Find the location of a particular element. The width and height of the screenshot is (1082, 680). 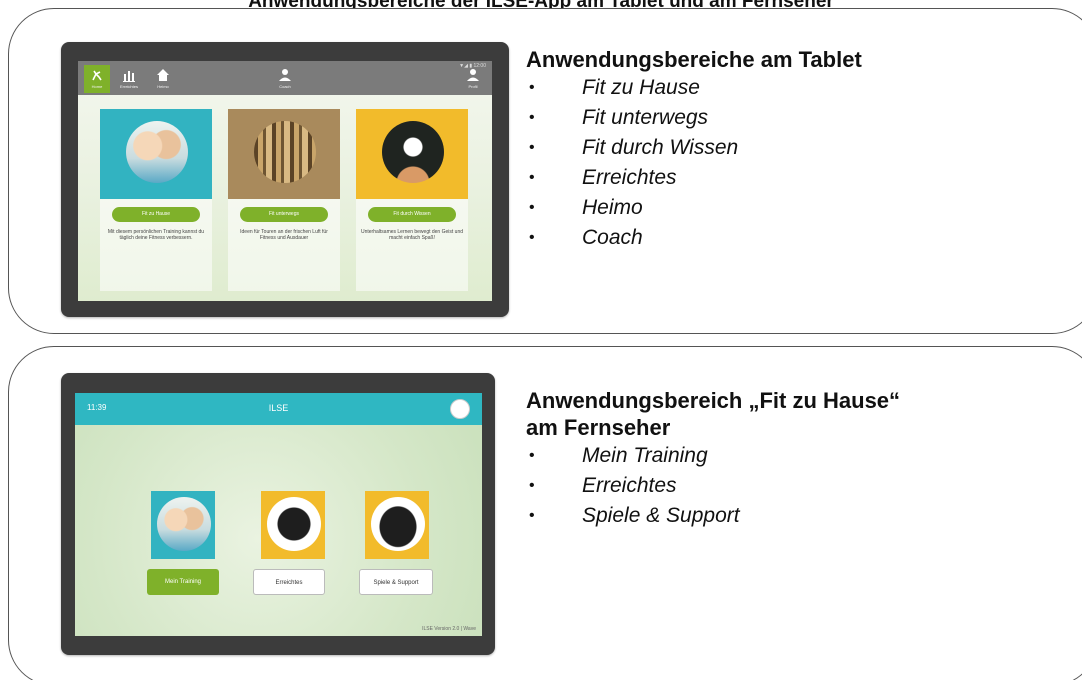

tile-spiele-support is located at coordinates (397, 525).